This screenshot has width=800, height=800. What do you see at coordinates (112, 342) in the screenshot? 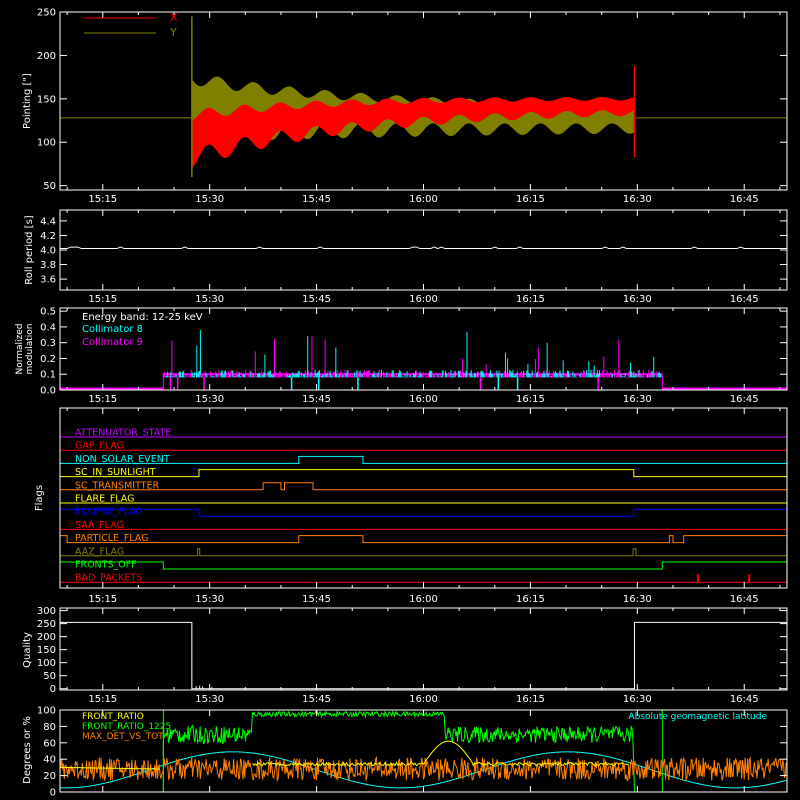
I see `modulation-legend-c9: Collimator 9` at bounding box center [112, 342].